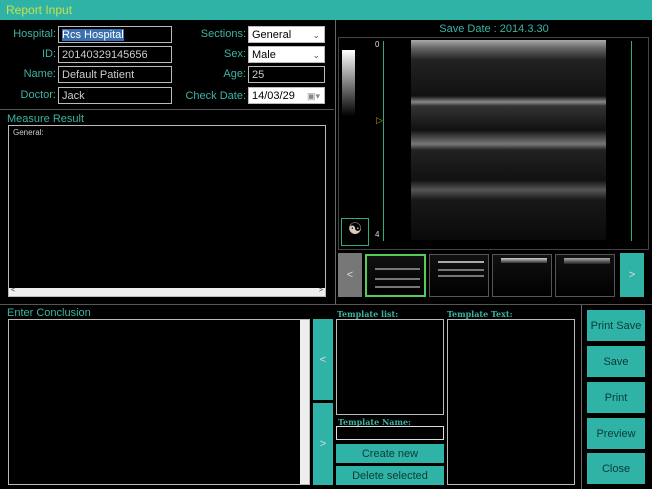  Describe the element at coordinates (46, 119) in the screenshot. I see `measure-result-label: Measure Result` at that location.